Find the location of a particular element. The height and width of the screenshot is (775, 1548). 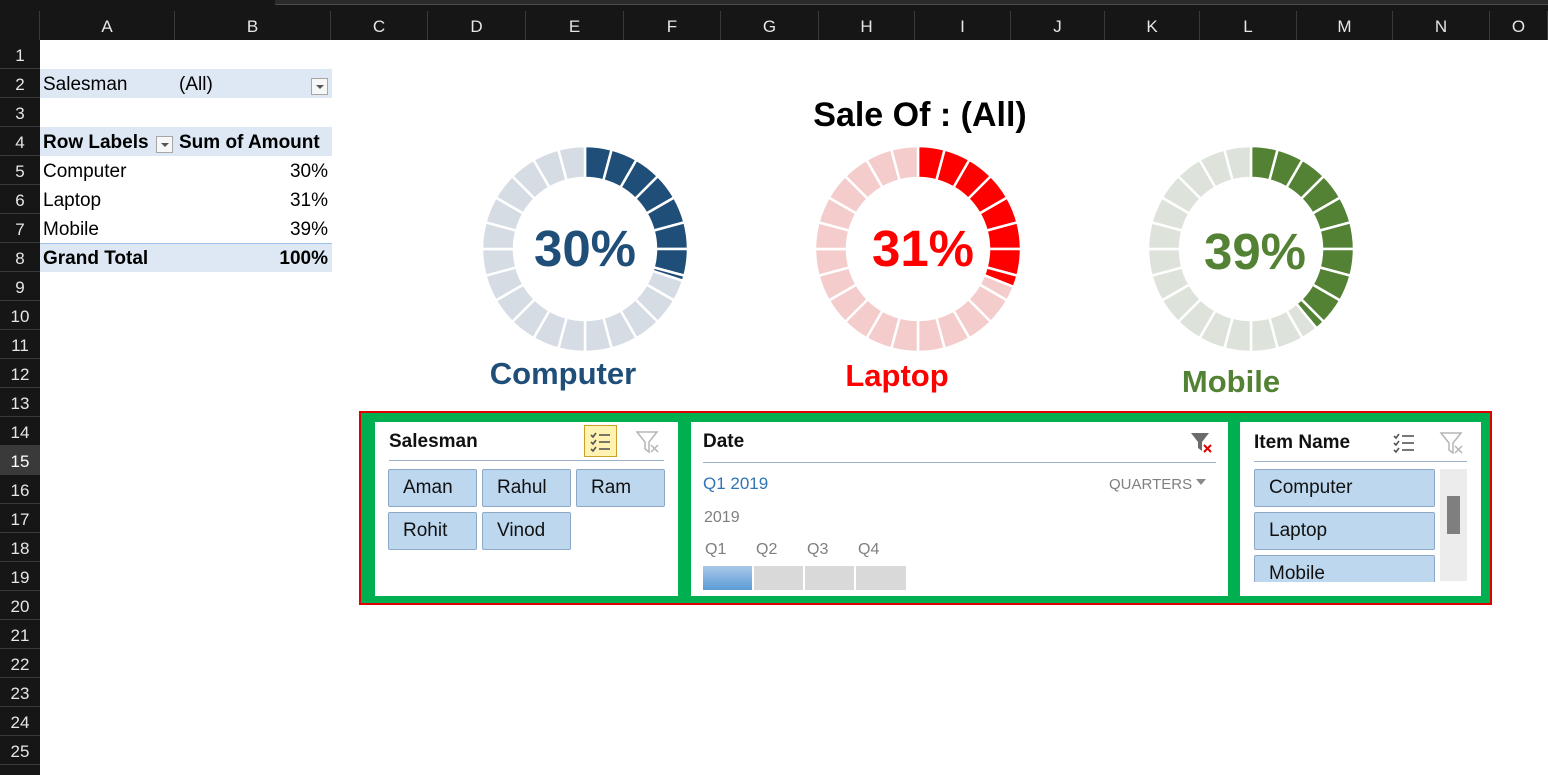

row-header-16: 16 is located at coordinates (20, 489).